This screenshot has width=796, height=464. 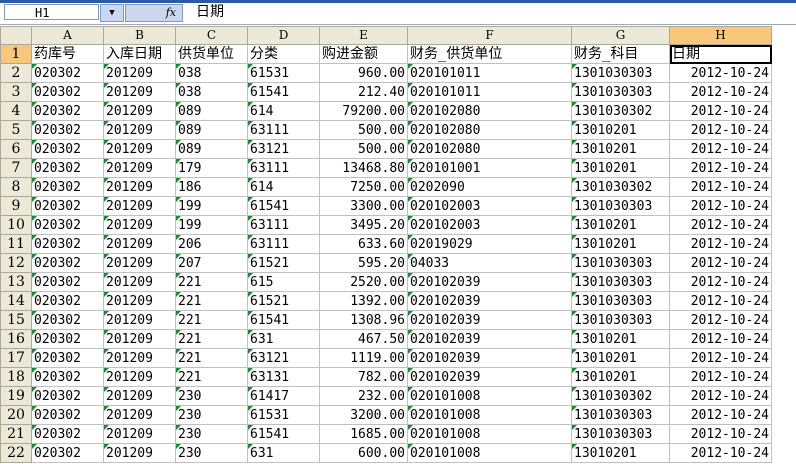 I want to click on row-header-5: 5, so click(x=16, y=130).